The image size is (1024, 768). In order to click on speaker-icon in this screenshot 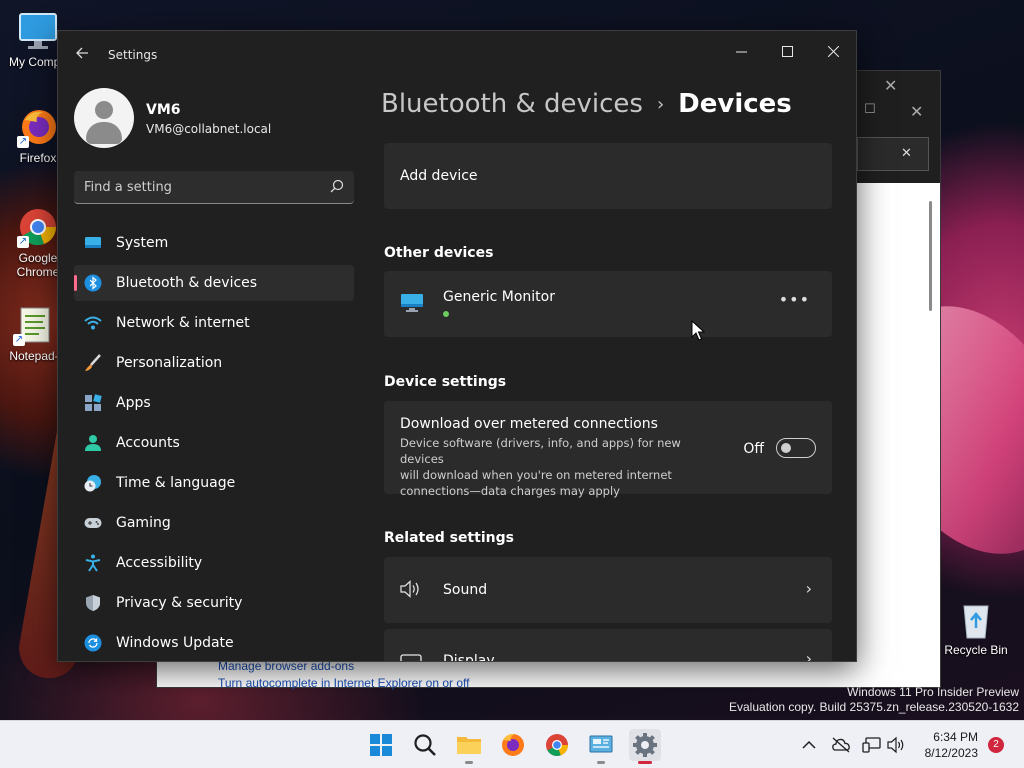, I will do `click(409, 589)`.